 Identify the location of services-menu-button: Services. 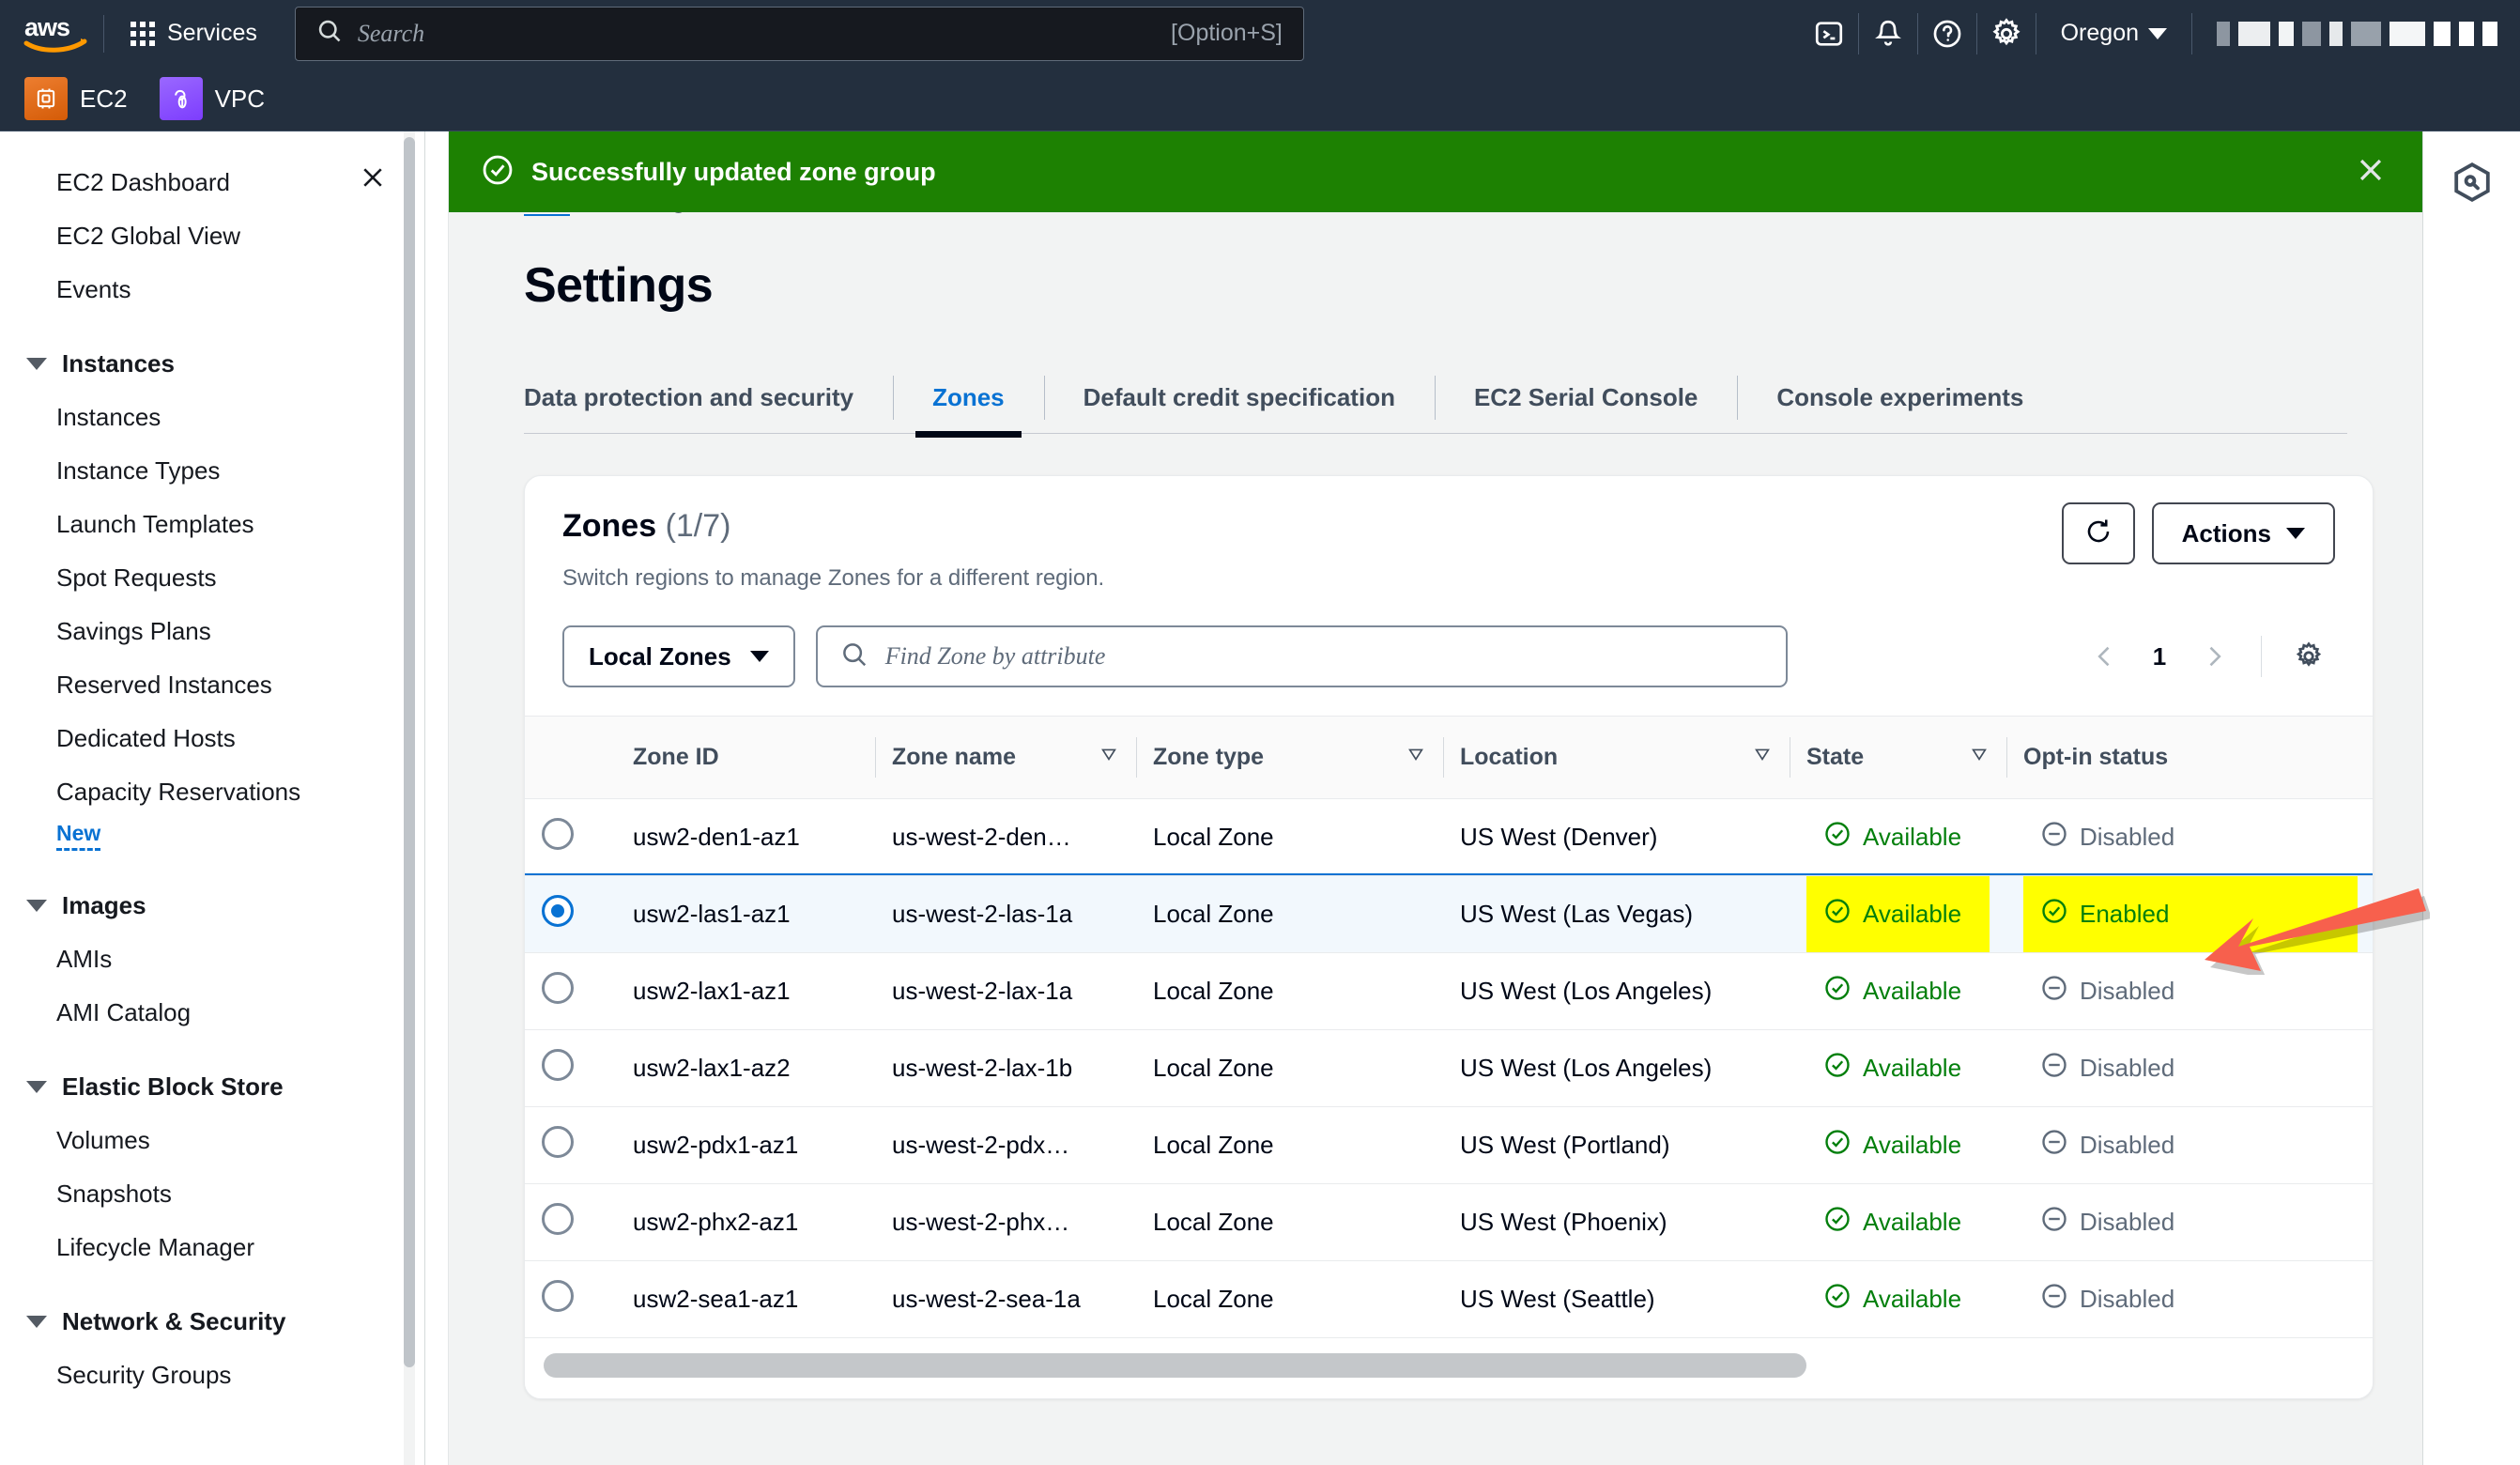
(193, 33).